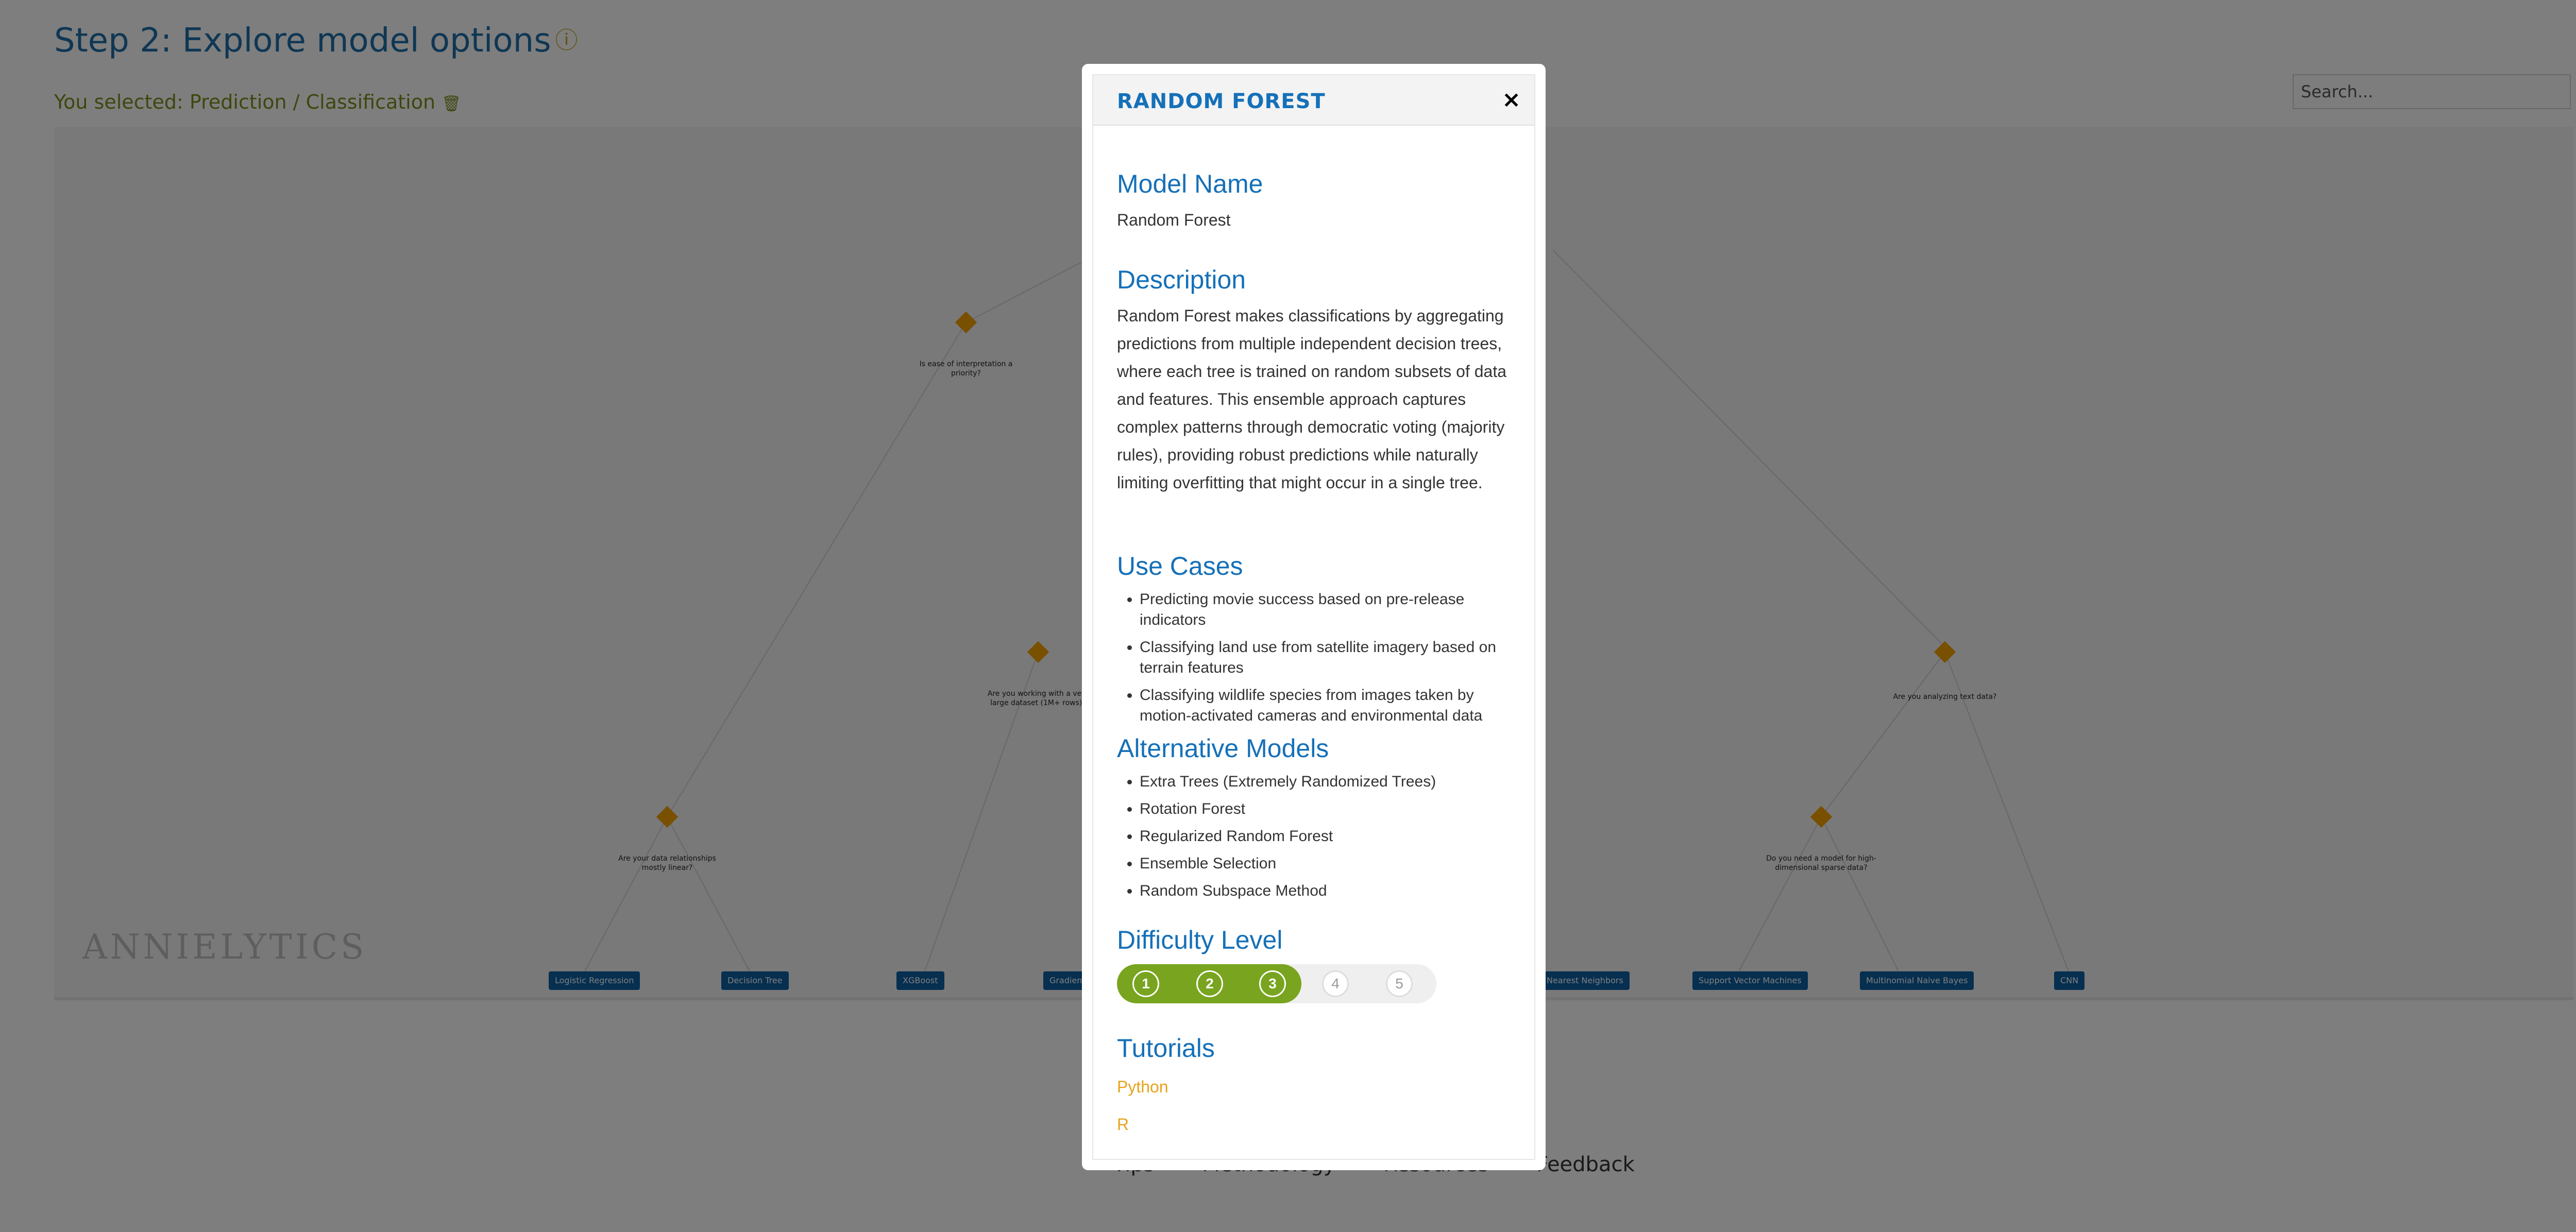 This screenshot has height=1232, width=2576. I want to click on difficulty-heading: Difficulty Level, so click(1200, 940).